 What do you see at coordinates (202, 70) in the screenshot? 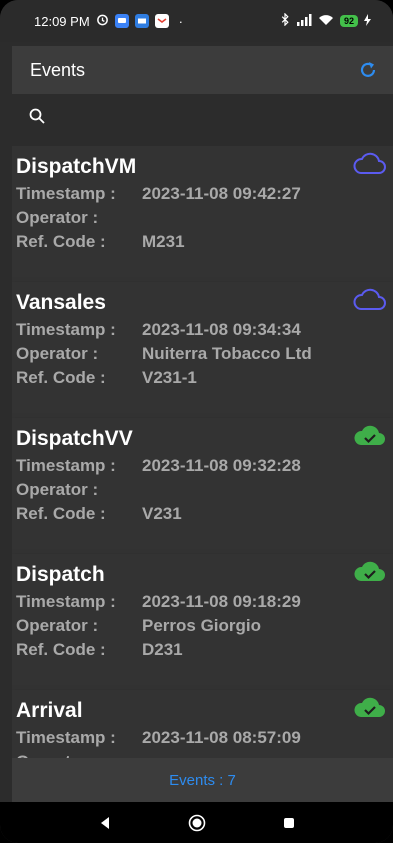
I see `app-bar: Events` at bounding box center [202, 70].